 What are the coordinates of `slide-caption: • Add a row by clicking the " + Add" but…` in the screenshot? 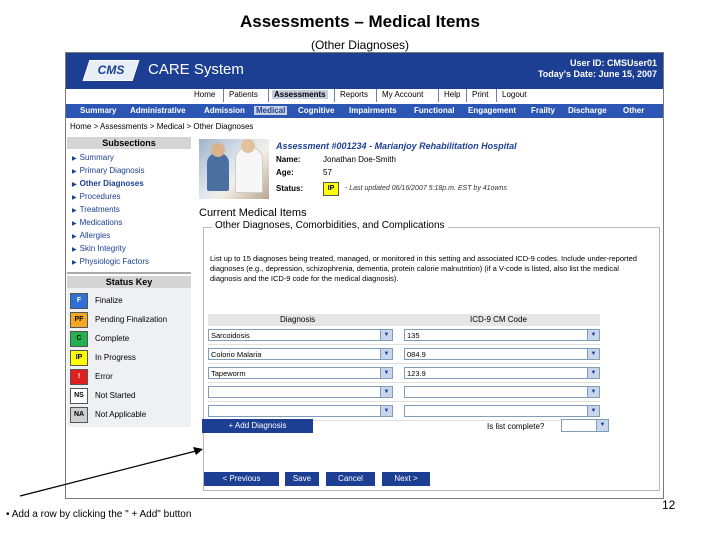 It's located at (99, 514).